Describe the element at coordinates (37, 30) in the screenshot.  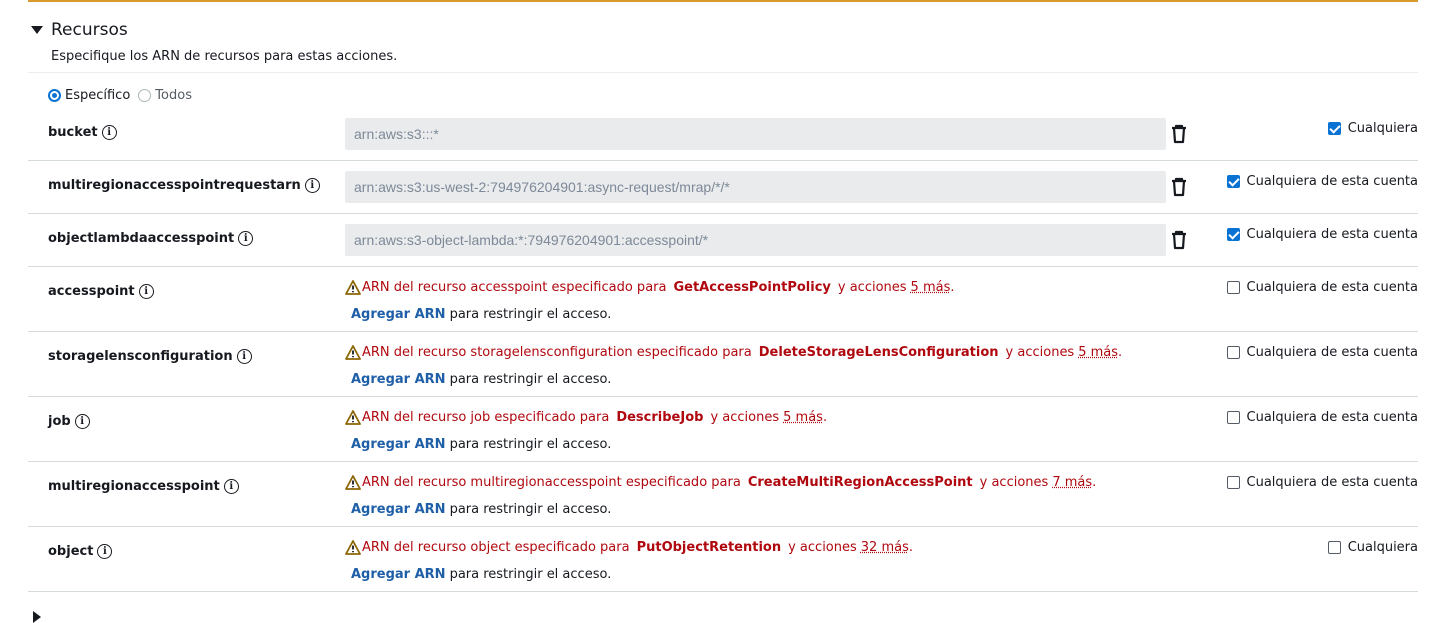
I see `caret-down-icon` at that location.